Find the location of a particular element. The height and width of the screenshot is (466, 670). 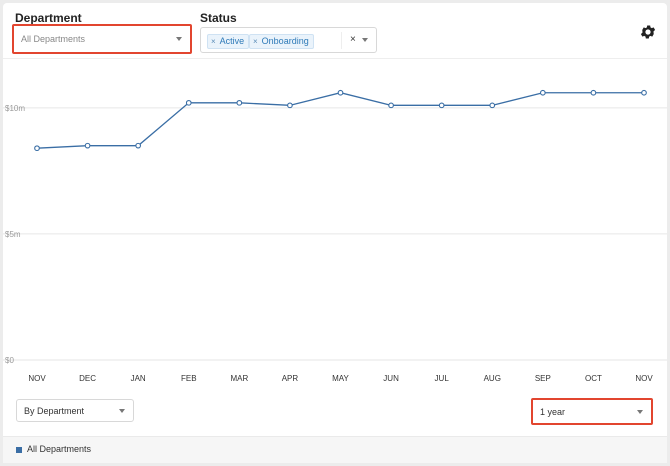

x-tick-label: APR is located at coordinates (290, 378).